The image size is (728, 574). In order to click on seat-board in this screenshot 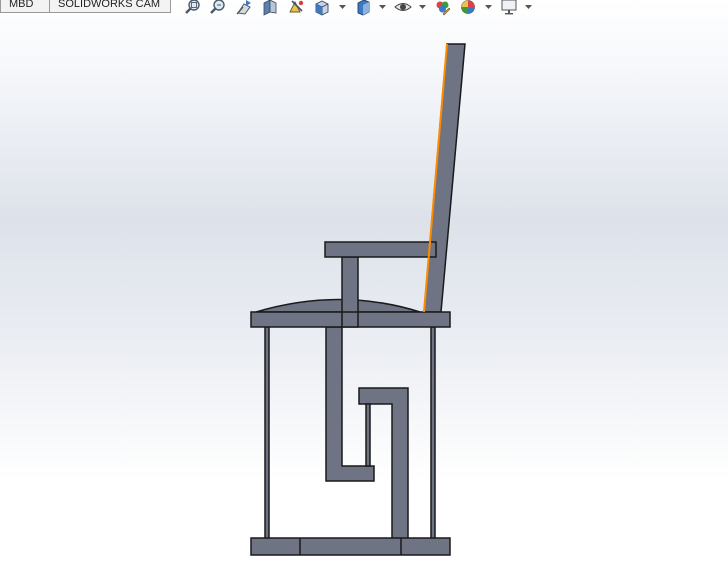, I will do `click(350, 319)`.